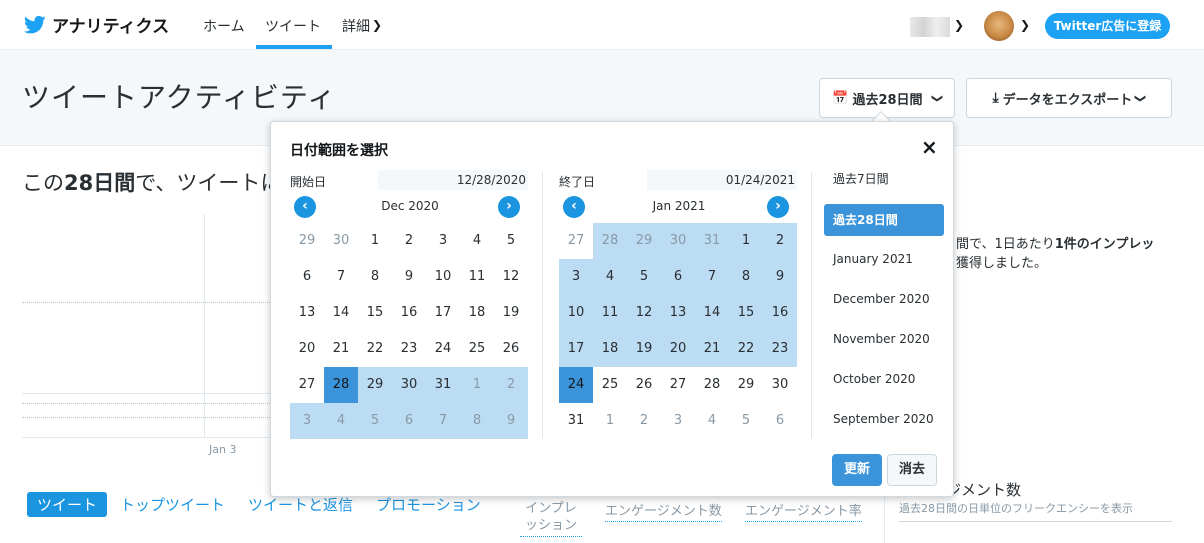  What do you see at coordinates (887, 98) in the screenshot?
I see `date-range-button: 📅 過去28日間 ❯` at bounding box center [887, 98].